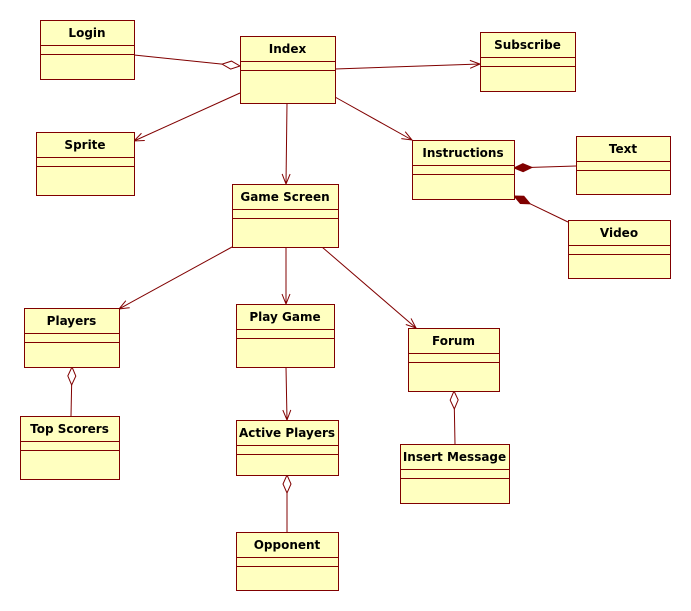  Describe the element at coordinates (285, 216) in the screenshot. I see `class-game-screen: Game Screen` at that location.